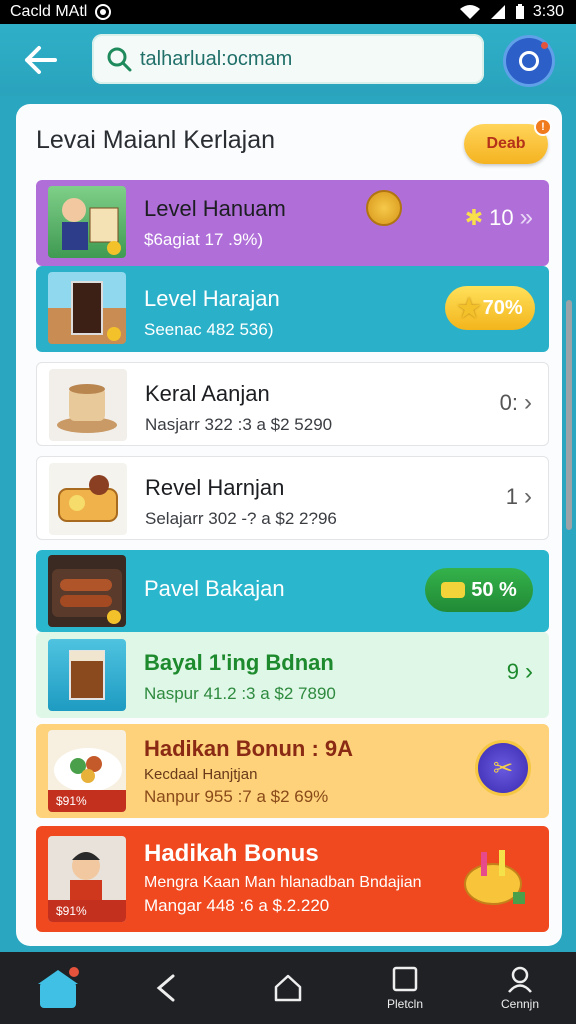 The height and width of the screenshot is (1024, 576). Describe the element at coordinates (548, 11) in the screenshot. I see `clock: 3:30` at that location.